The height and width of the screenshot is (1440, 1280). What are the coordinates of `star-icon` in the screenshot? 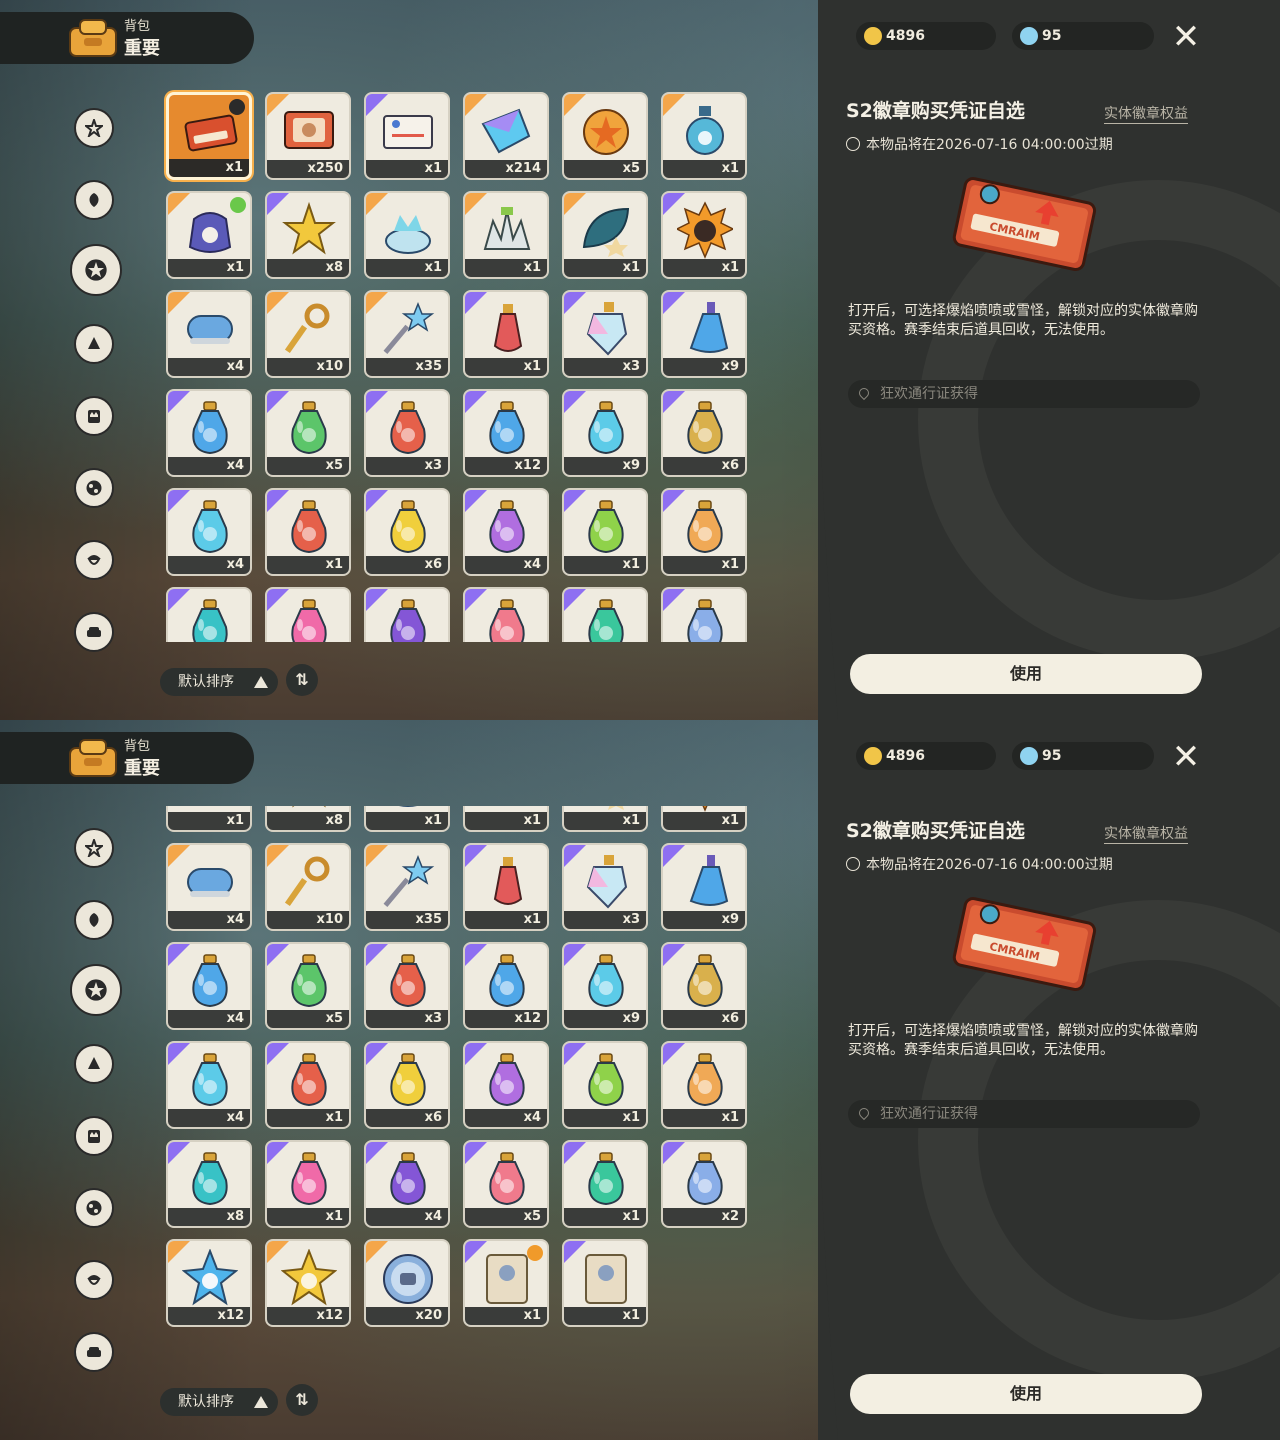 It's located at (94, 128).